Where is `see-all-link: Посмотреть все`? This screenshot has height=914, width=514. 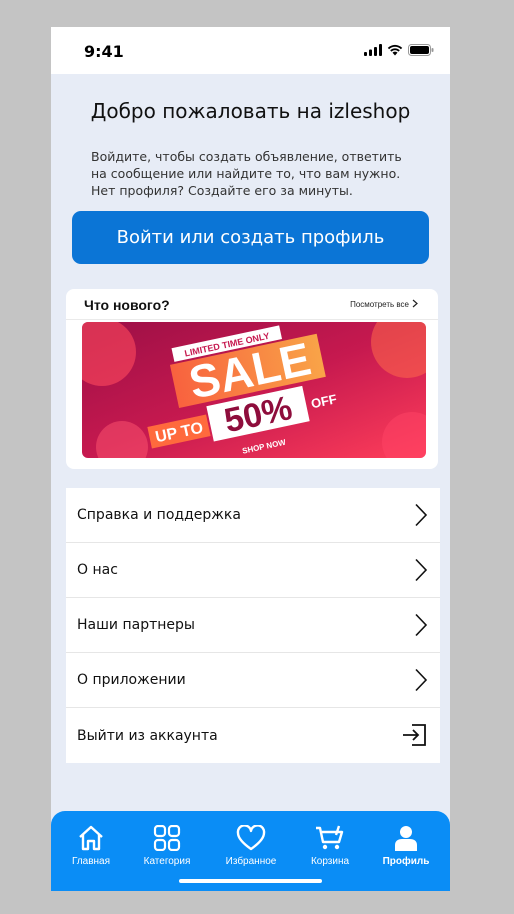
see-all-link: Посмотреть все is located at coordinates (384, 304).